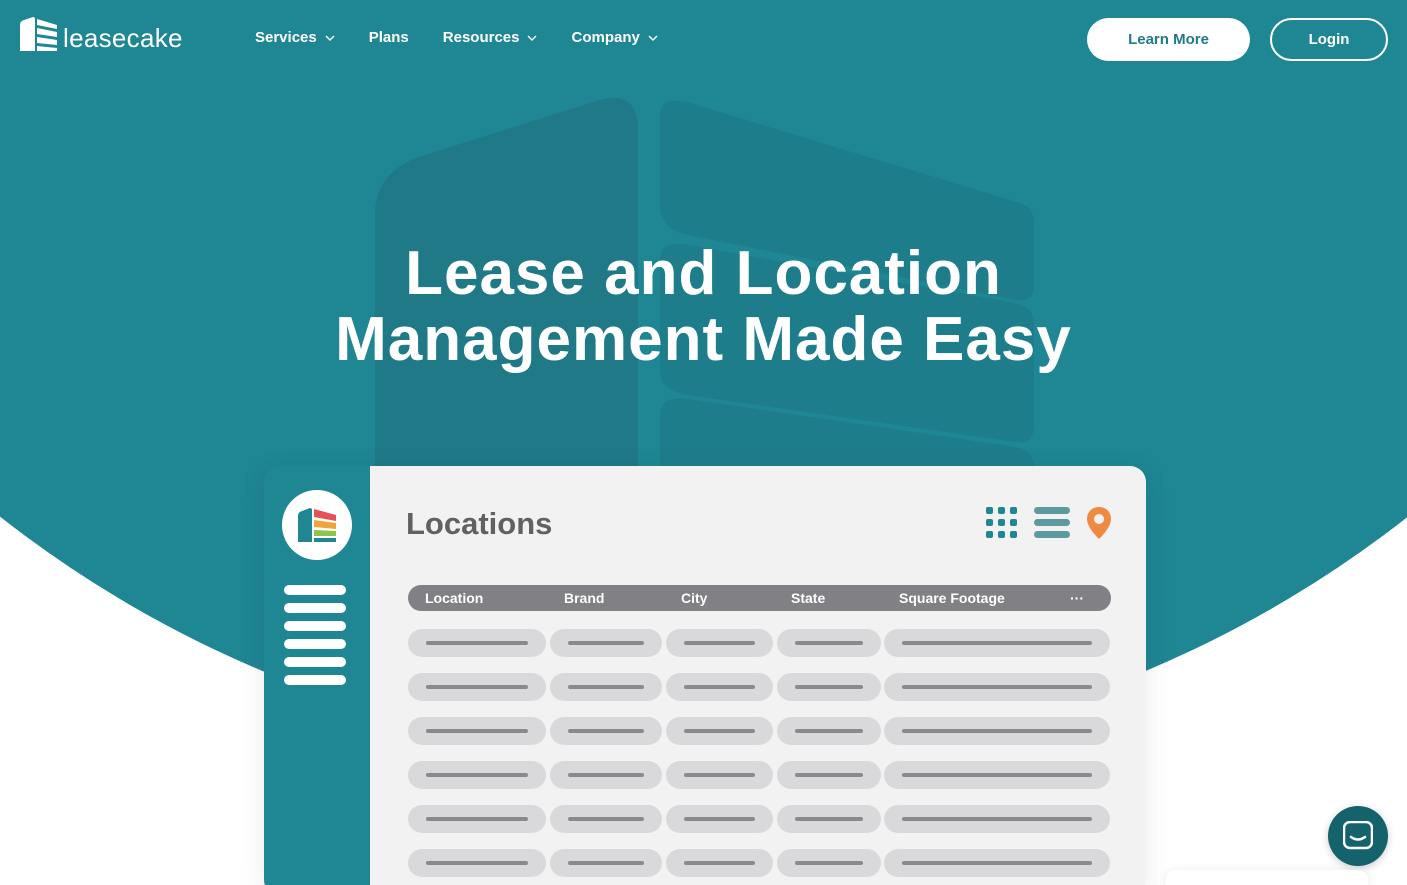 This screenshot has width=1407, height=885. I want to click on hero-title-line-2: Management Made Easy, so click(703, 339).